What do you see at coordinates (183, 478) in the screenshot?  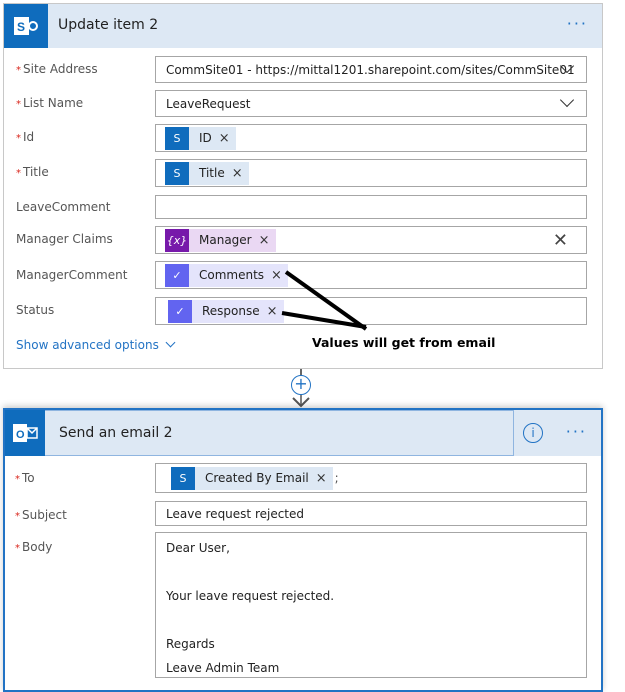 I see `sharepoint-icon: S` at bounding box center [183, 478].